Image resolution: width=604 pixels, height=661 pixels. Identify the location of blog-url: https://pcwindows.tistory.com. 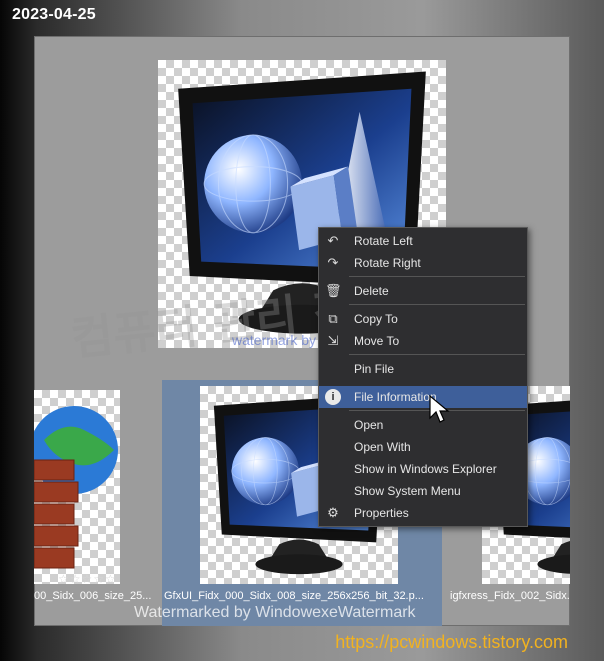
(451, 642).